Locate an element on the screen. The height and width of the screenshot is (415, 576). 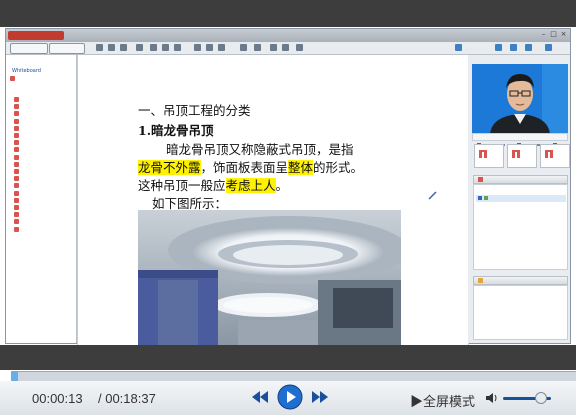
user-avatar-icon is located at coordinates (480, 198).